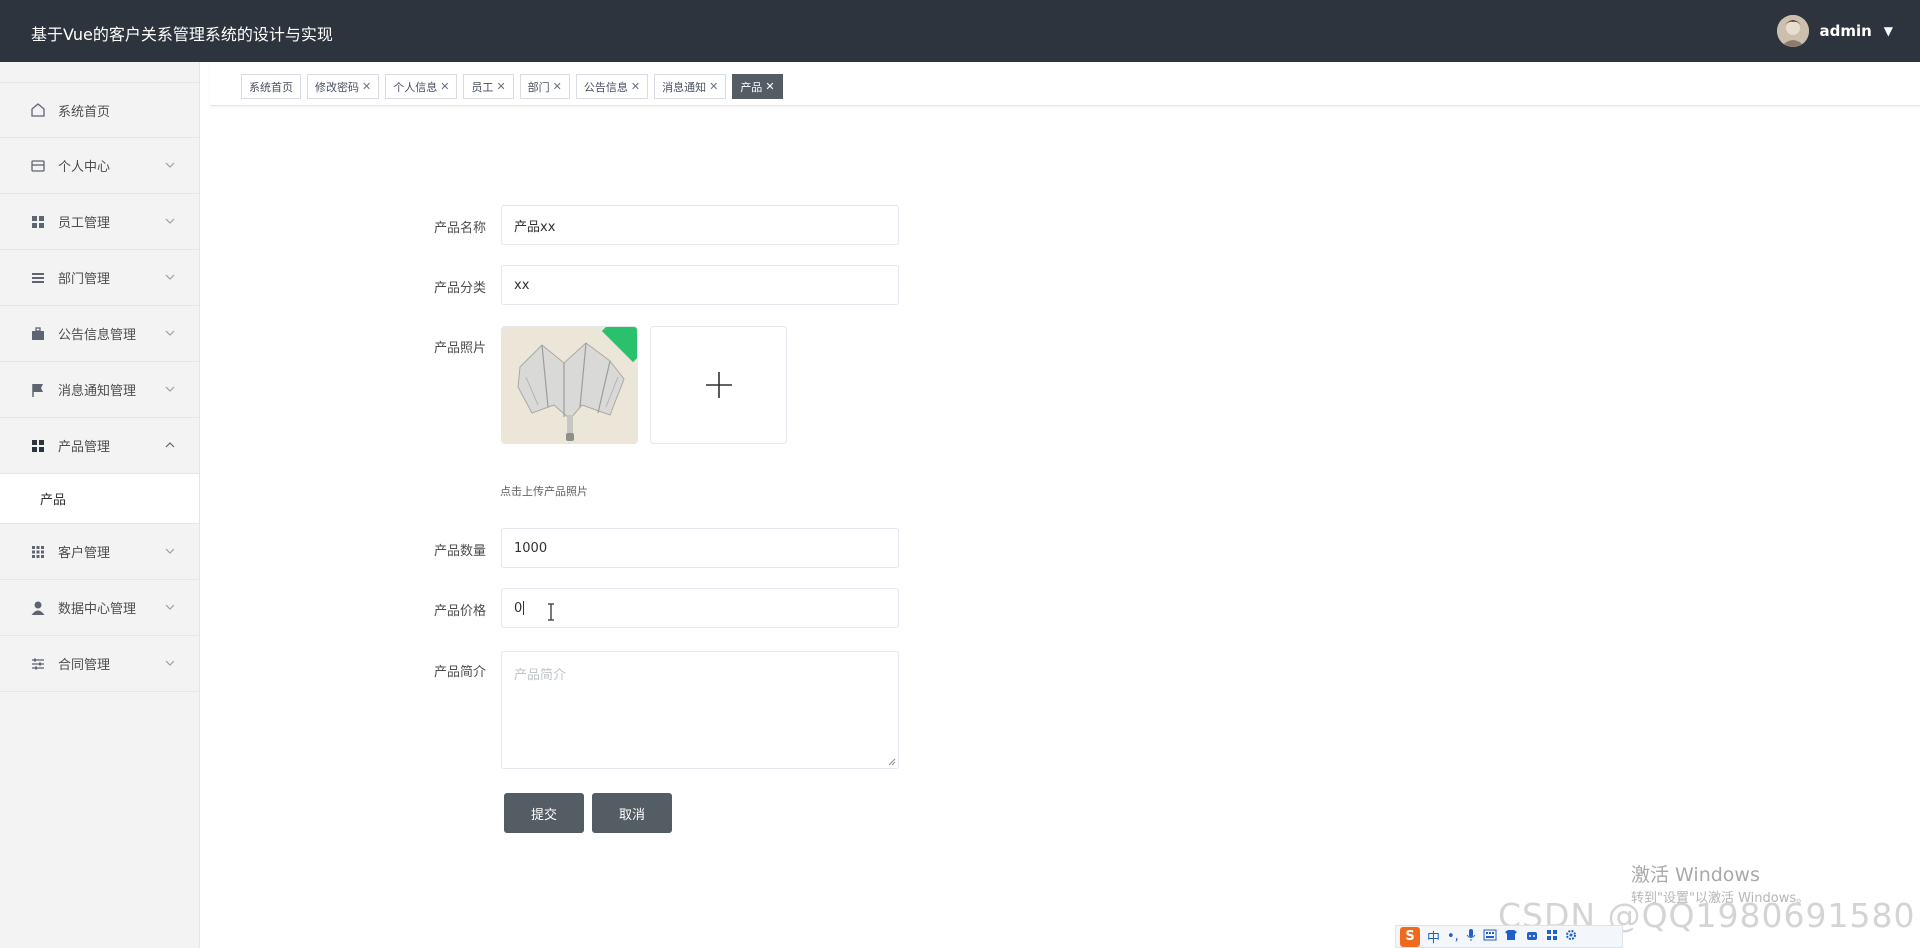  Describe the element at coordinates (1453, 936) in the screenshot. I see `punctuation-icon: •,` at that location.